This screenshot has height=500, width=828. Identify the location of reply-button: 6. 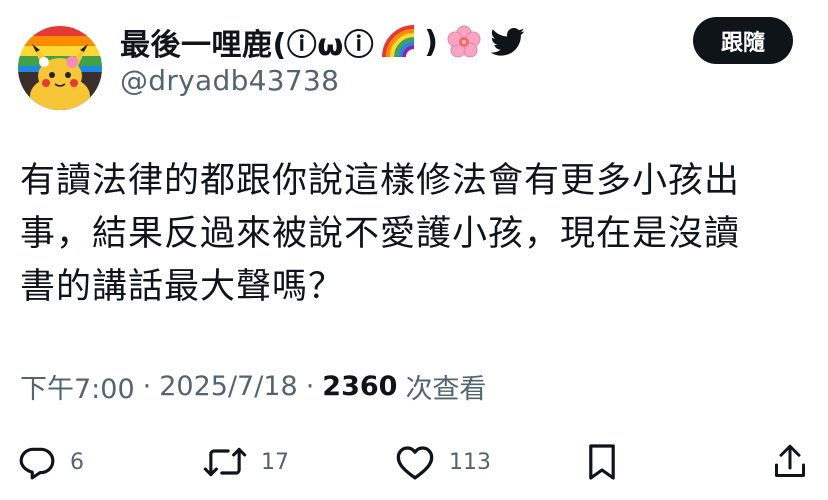
(51, 462).